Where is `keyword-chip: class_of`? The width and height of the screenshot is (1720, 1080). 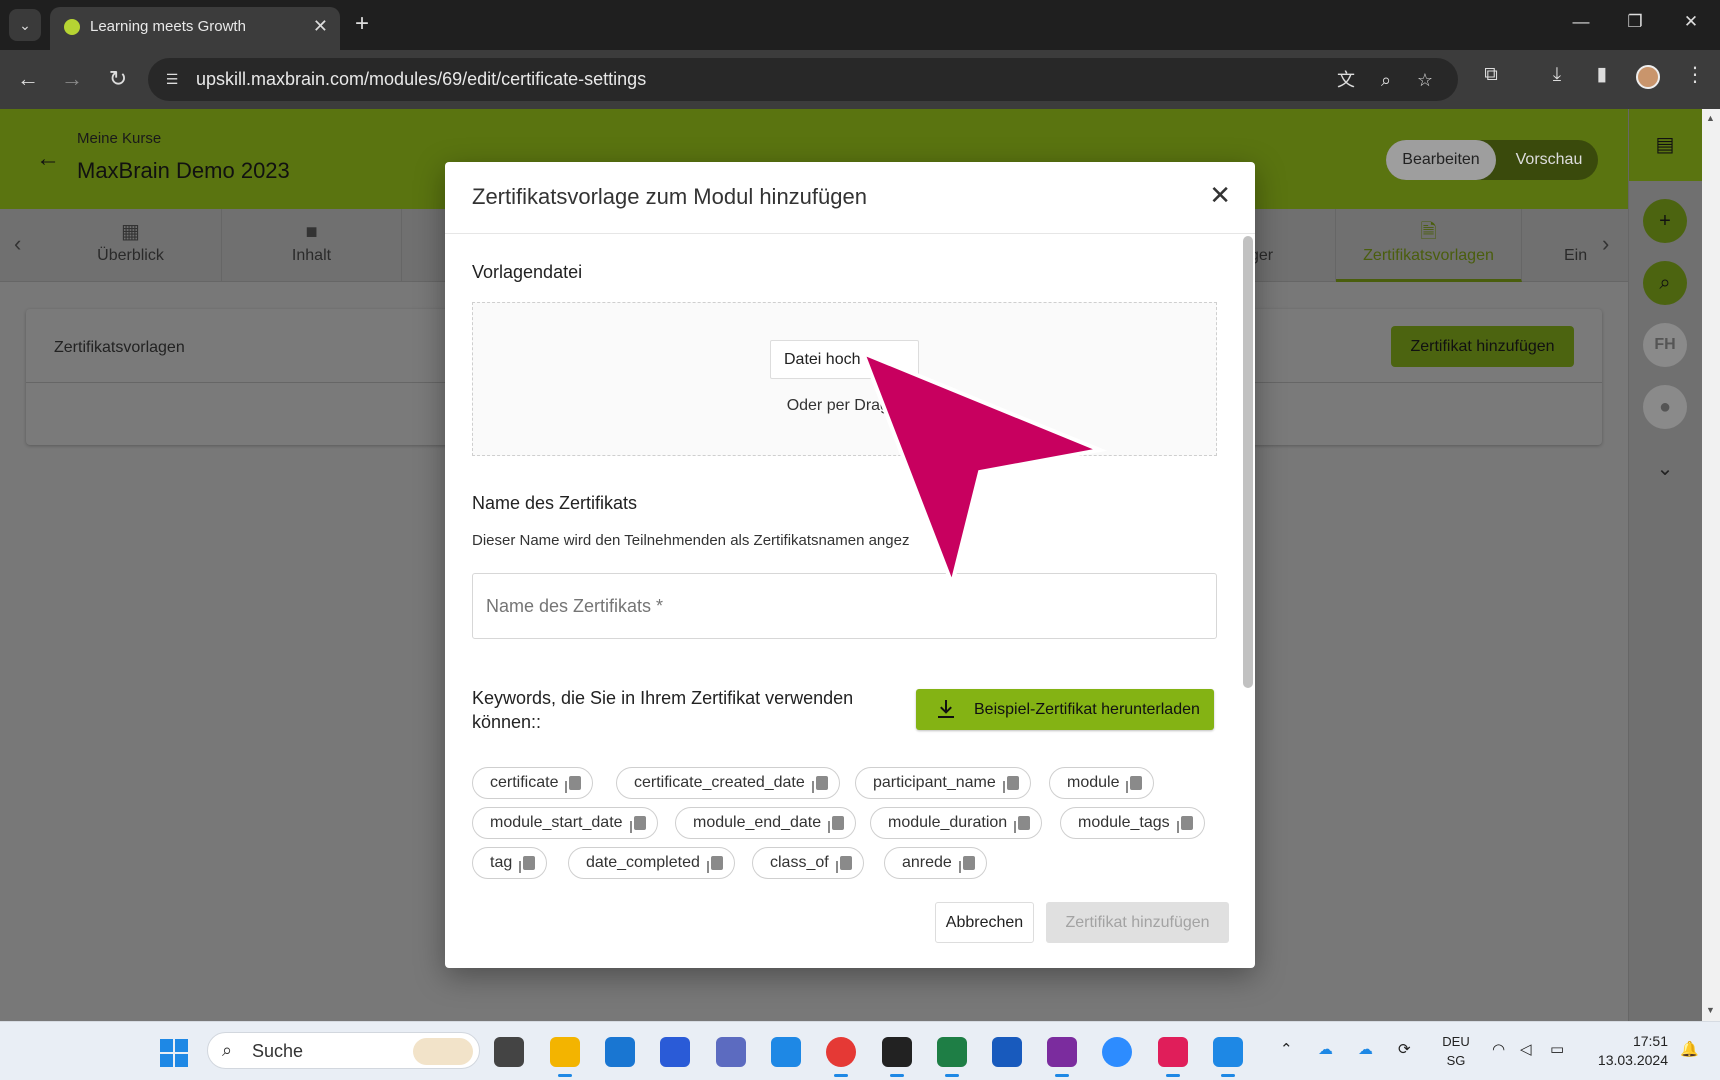 keyword-chip: class_of is located at coordinates (808, 863).